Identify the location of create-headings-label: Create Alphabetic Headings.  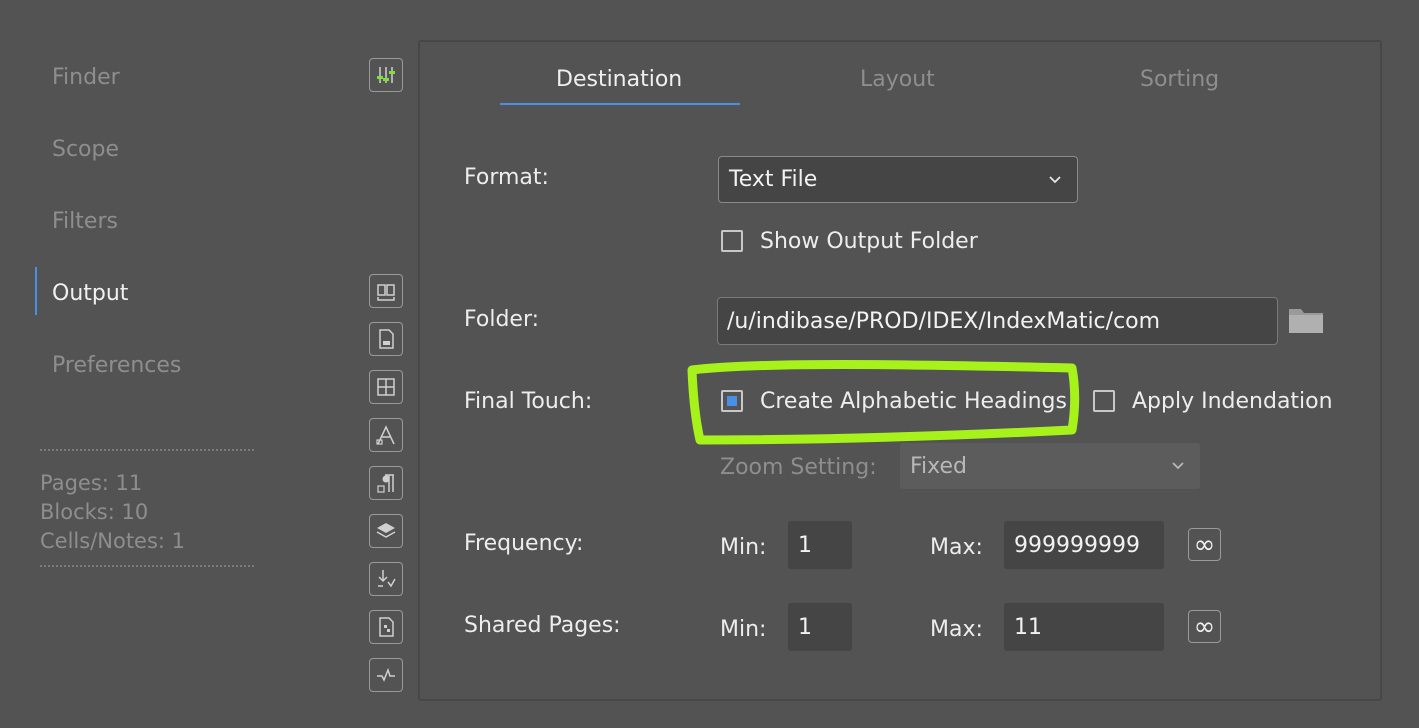
(913, 401).